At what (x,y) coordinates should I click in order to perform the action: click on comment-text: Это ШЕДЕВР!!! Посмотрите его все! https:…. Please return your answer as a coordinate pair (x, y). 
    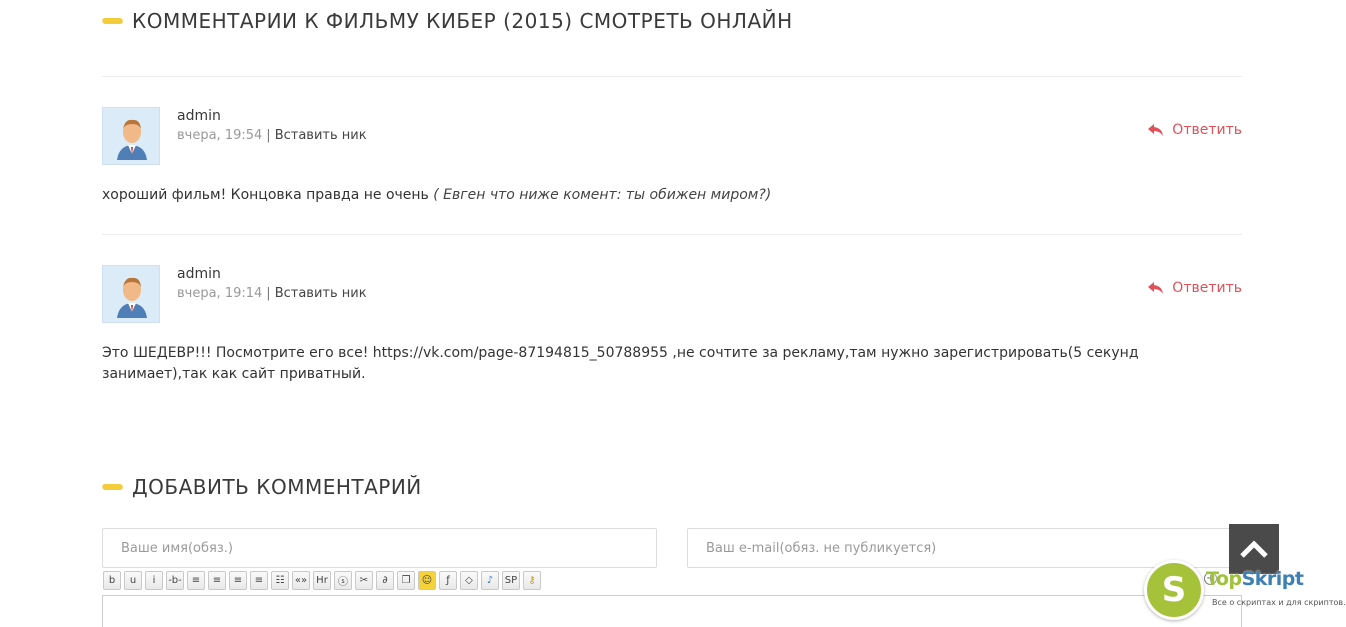
    Looking at the image, I should click on (620, 363).